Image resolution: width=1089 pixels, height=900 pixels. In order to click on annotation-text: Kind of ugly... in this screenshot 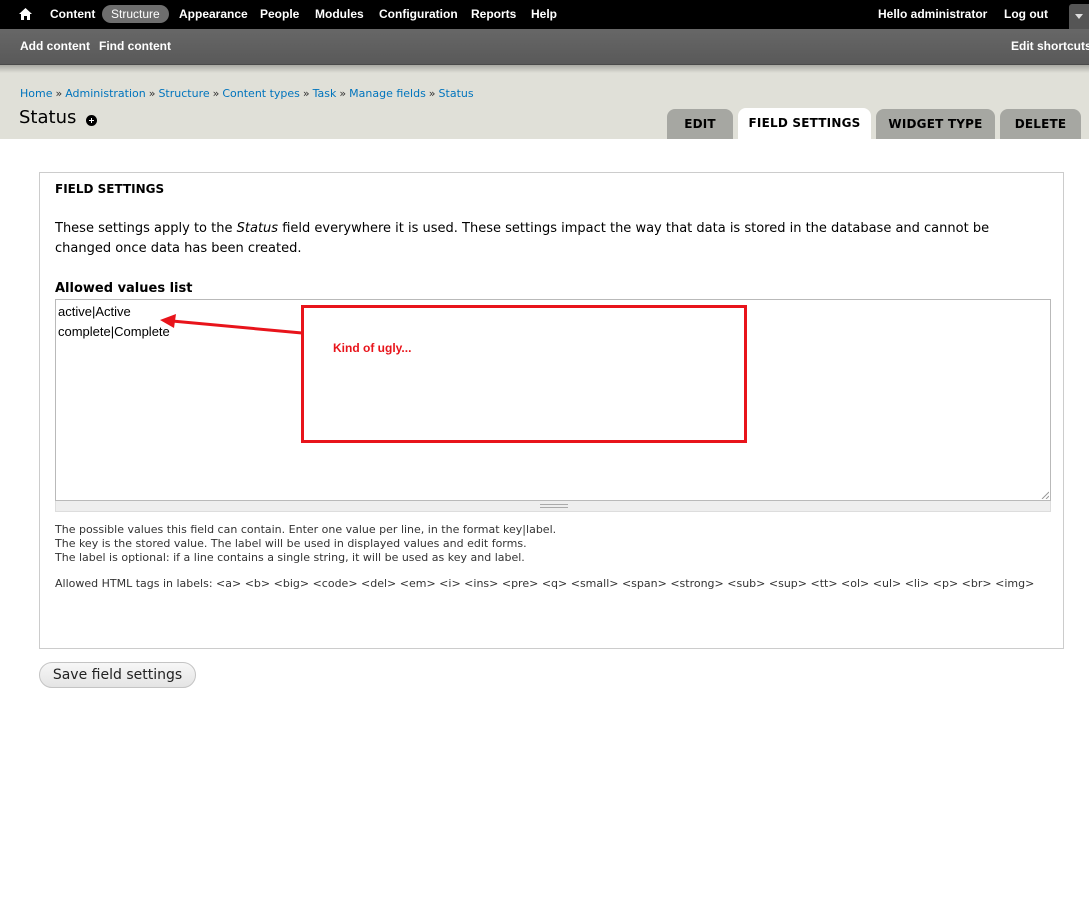, I will do `click(372, 348)`.